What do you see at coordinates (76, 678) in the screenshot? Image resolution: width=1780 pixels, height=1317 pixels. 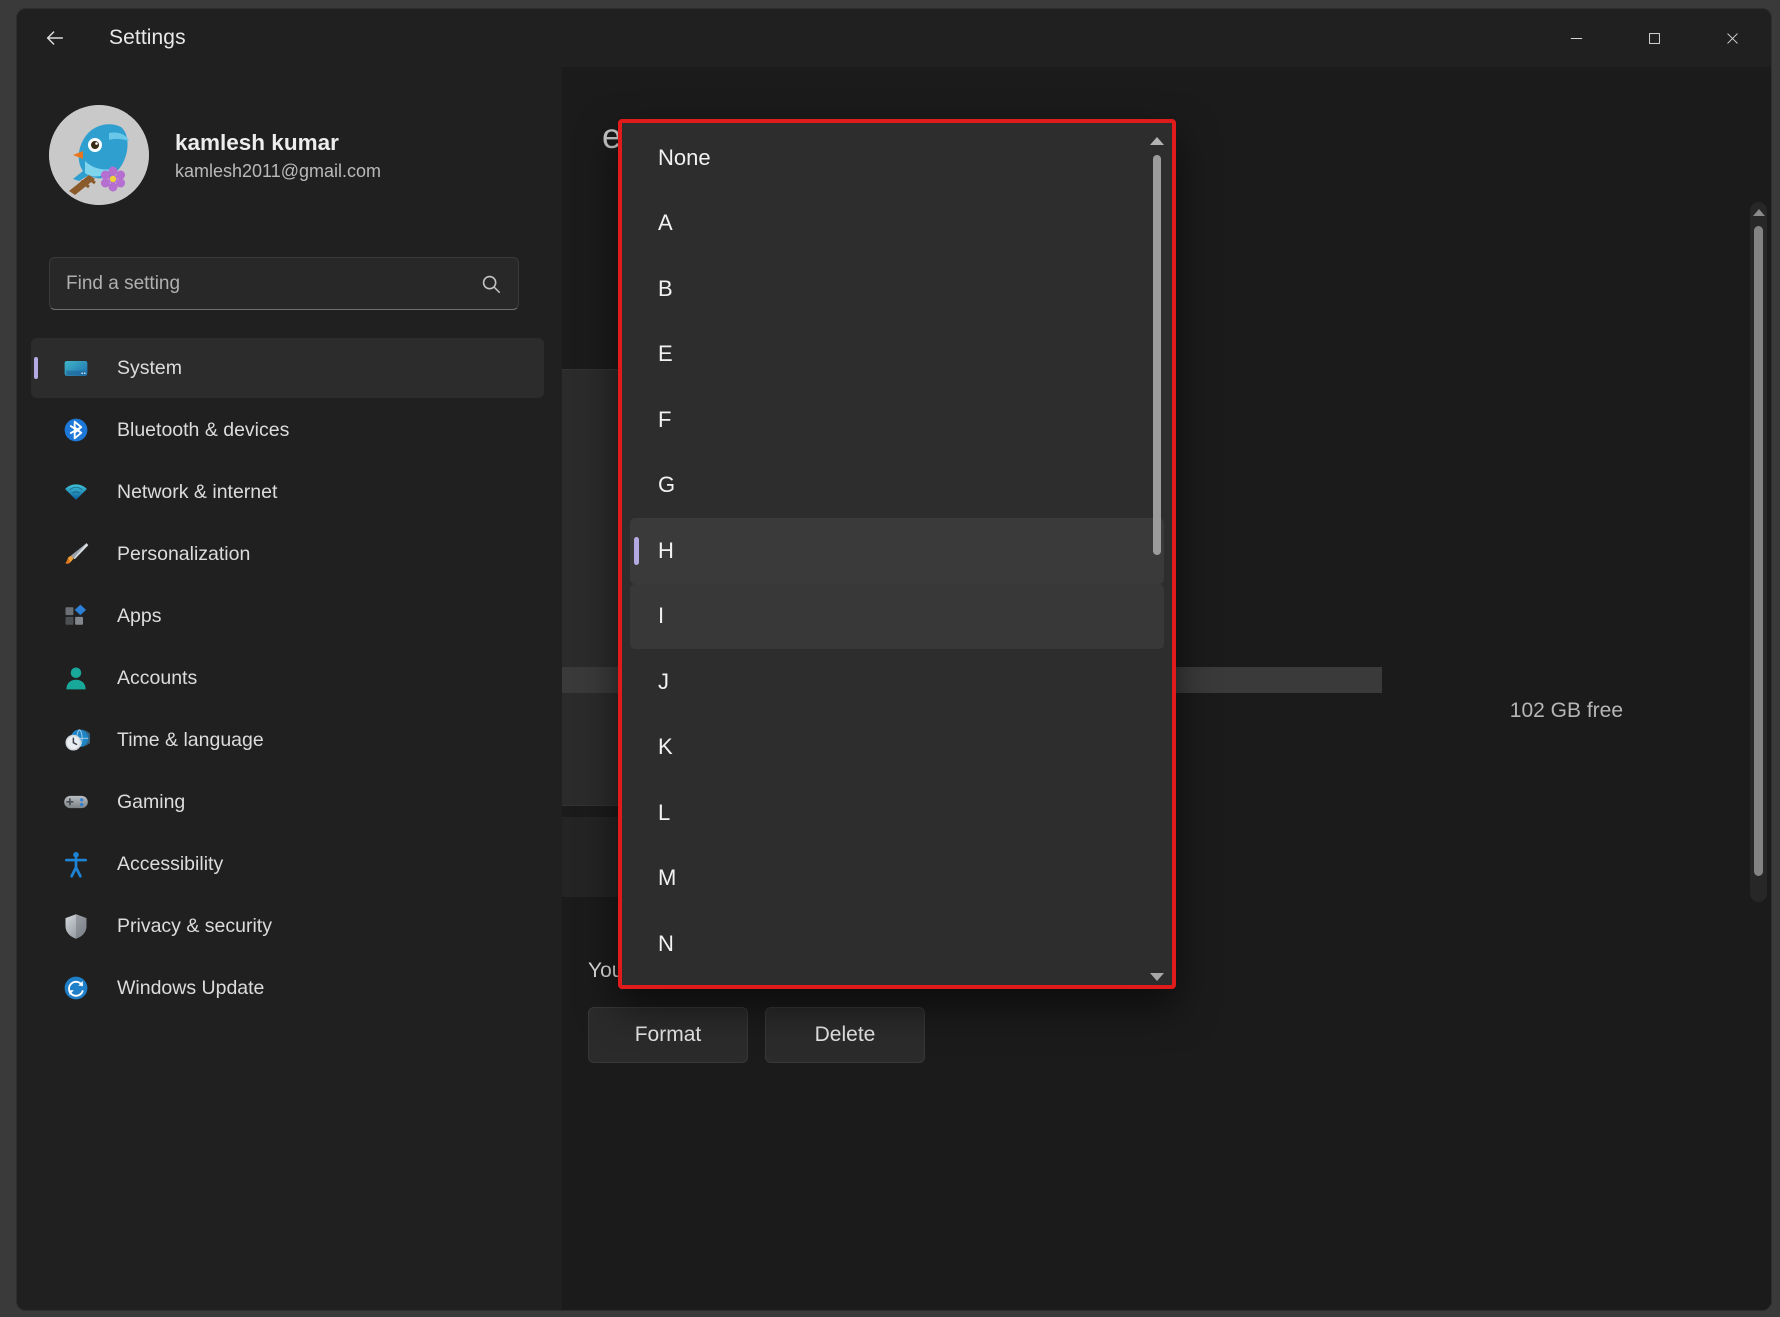 I see `person-icon` at bounding box center [76, 678].